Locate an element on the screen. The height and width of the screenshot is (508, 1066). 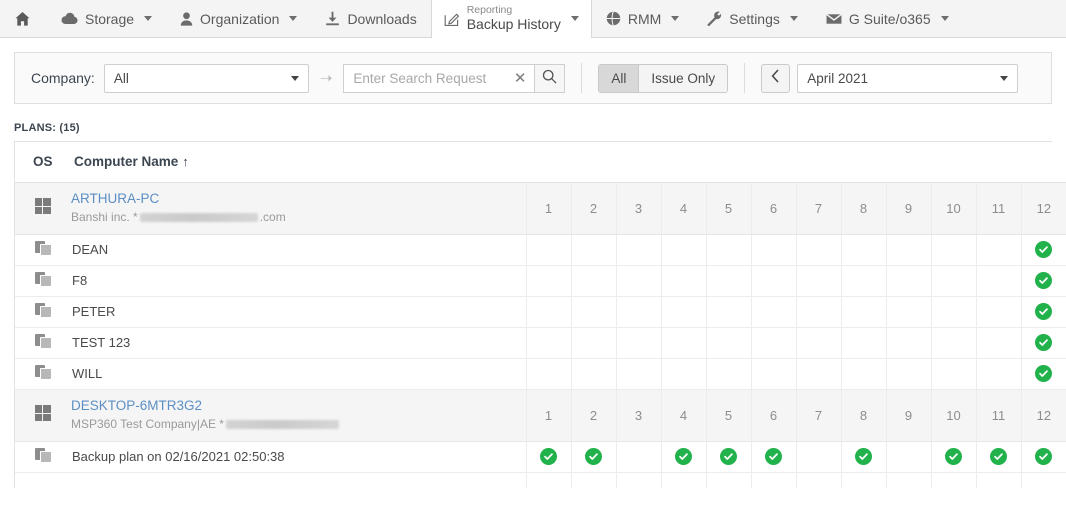
company-select: All is located at coordinates (206, 78).